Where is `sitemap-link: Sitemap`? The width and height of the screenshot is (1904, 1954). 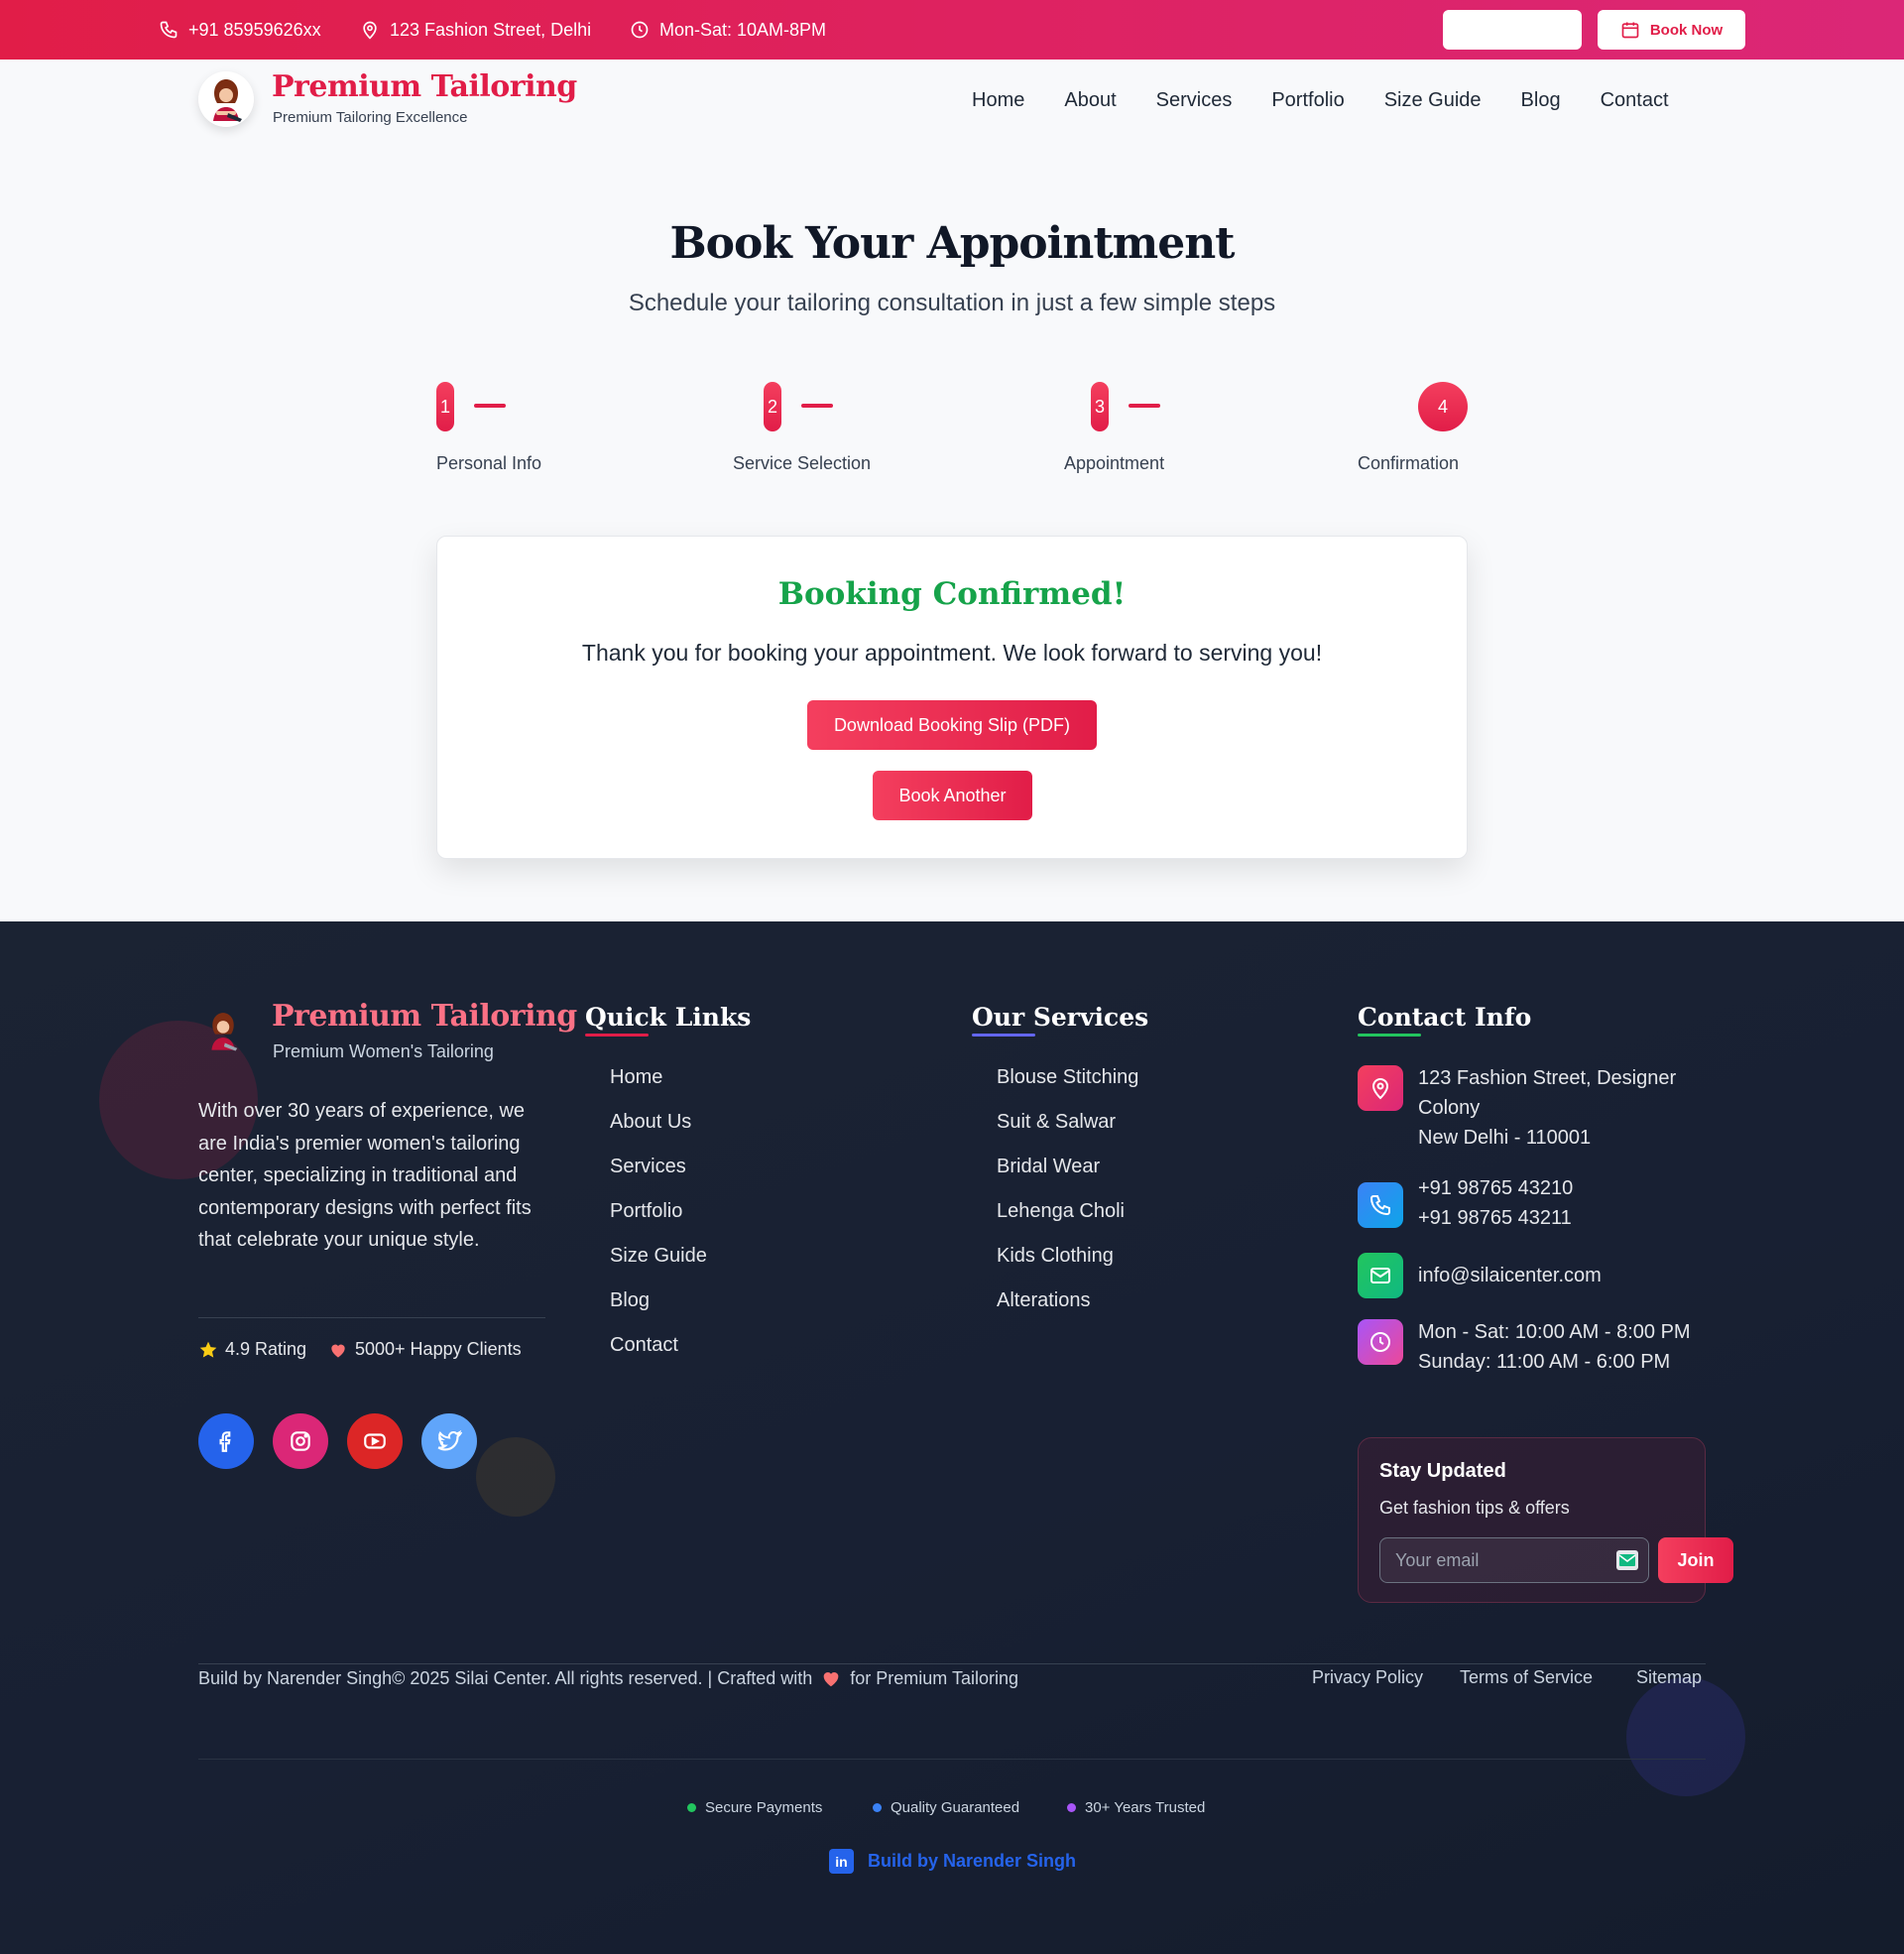
sitemap-link: Sitemap is located at coordinates (1669, 1678).